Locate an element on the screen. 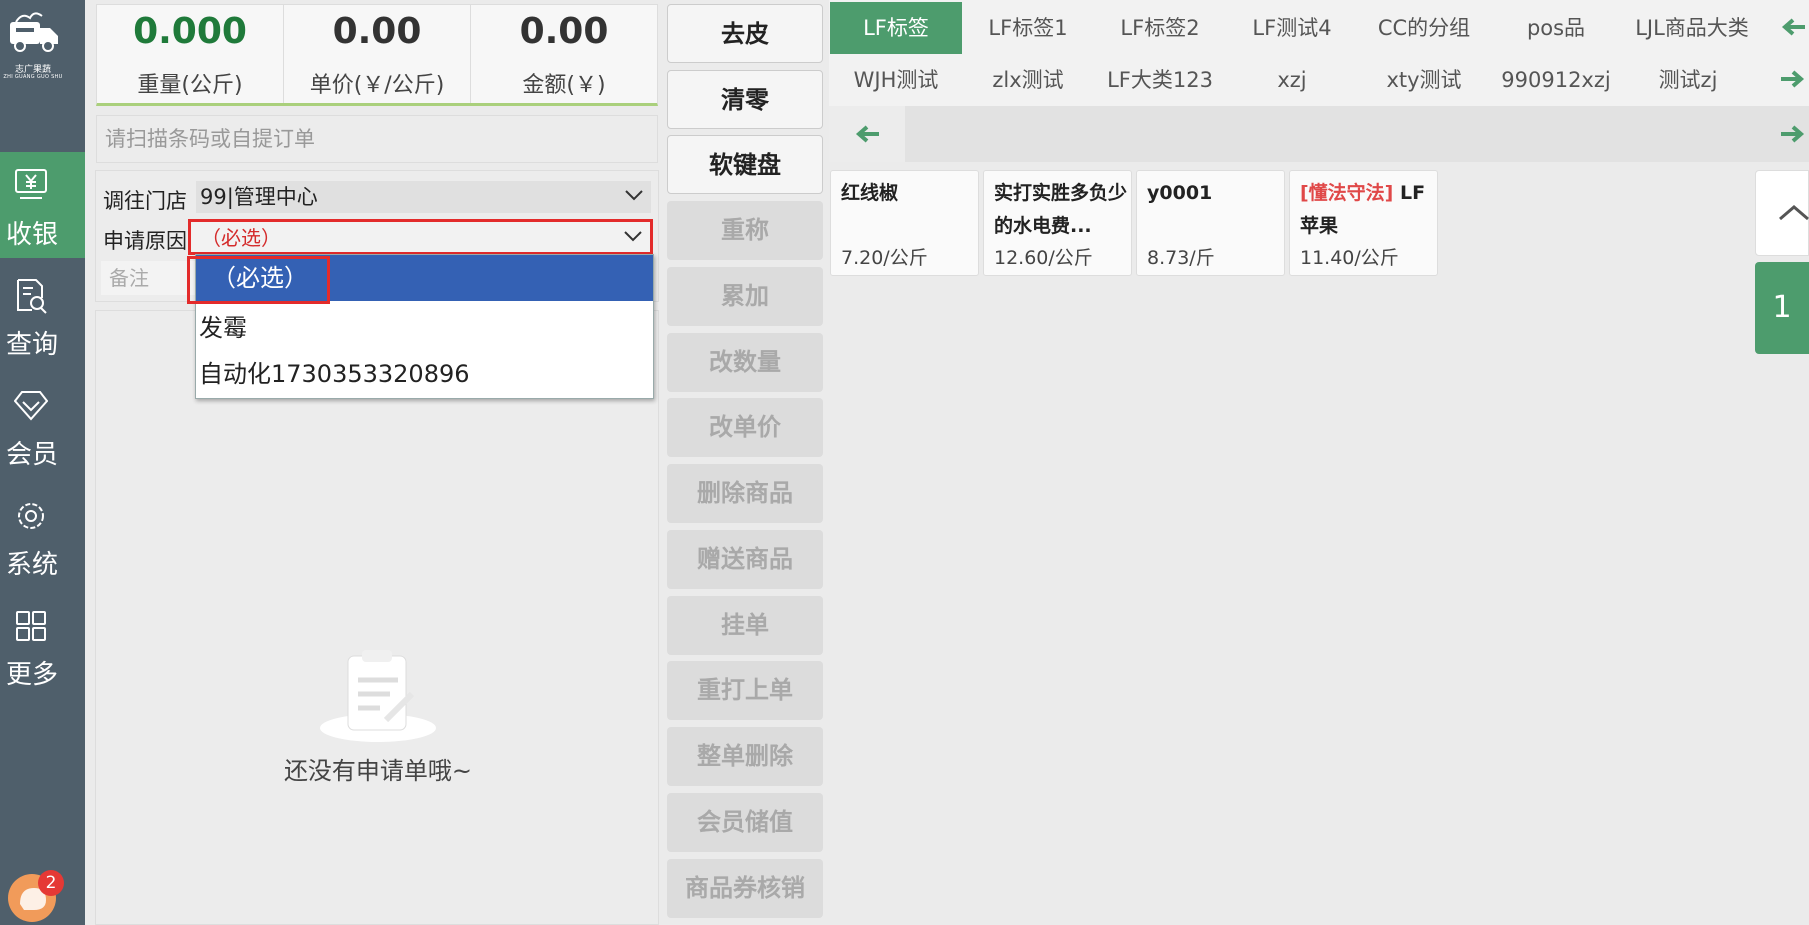 The width and height of the screenshot is (1809, 925). delete-item-button: 删除商品 is located at coordinates (745, 493).